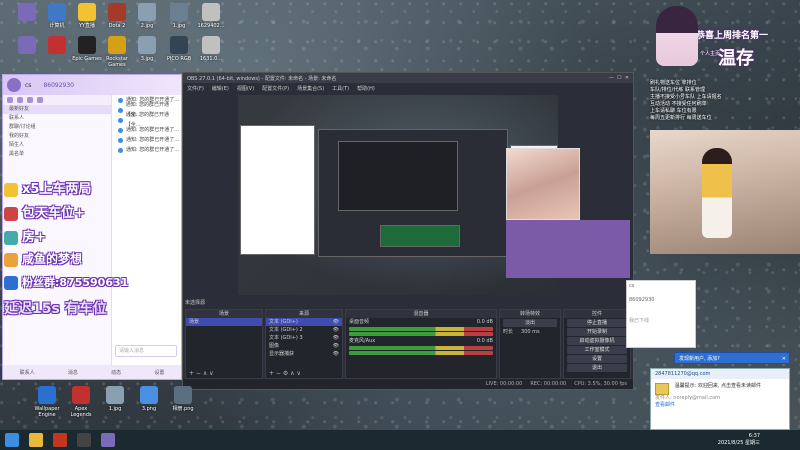 Image resolution: width=800 pixels, height=450 pixels. Describe the element at coordinates (304, 330) in the screenshot. I see `source-item: 文本 (GDI+) 2 👁` at that location.